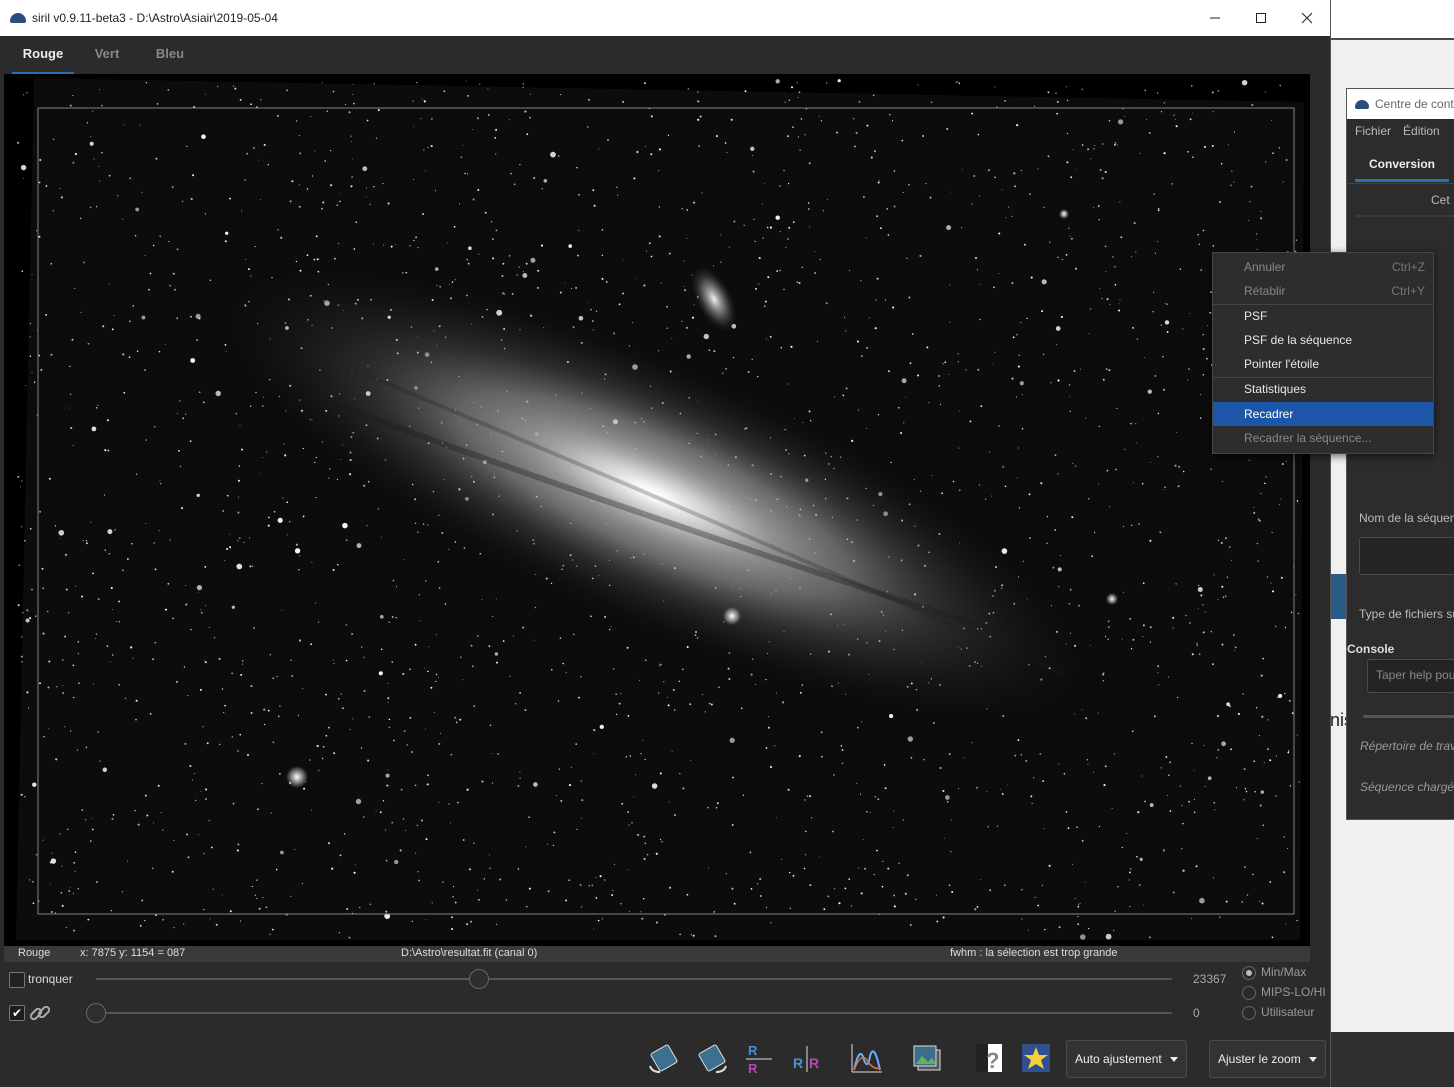  I want to click on status-file: D:\Astro\resultat.fit (canal 0), so click(469, 953).